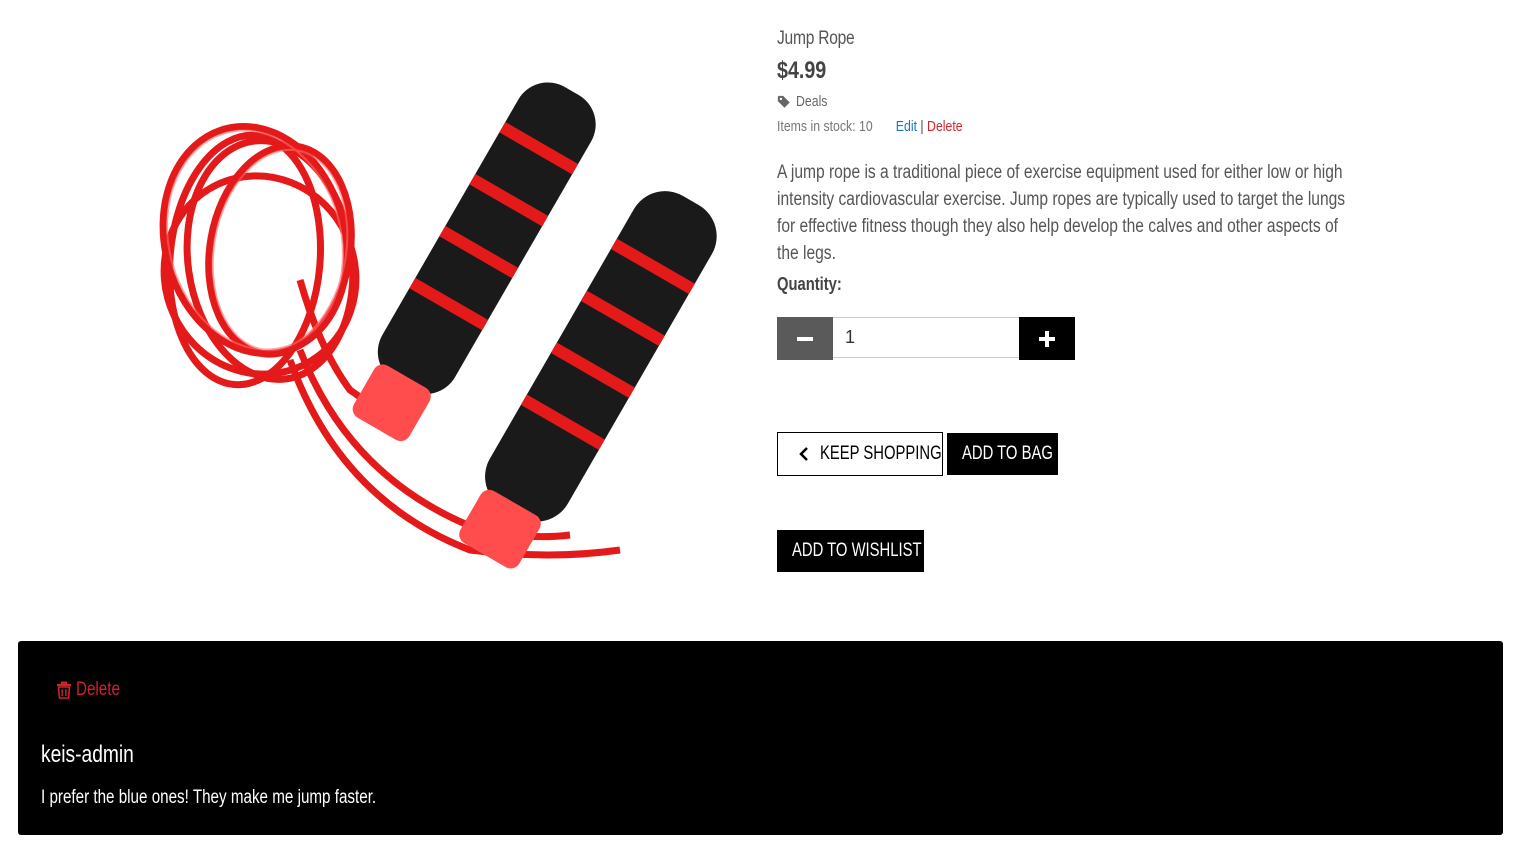 Image resolution: width=1517 pixels, height=846 pixels. I want to click on review-author: keis-admin, so click(87, 754).